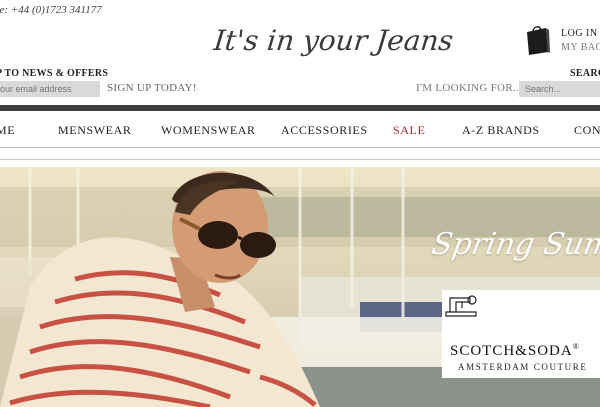 The height and width of the screenshot is (407, 600). Describe the element at coordinates (51, 10) in the screenshot. I see `phone-number: ne: +44 (0)1723 341177` at that location.